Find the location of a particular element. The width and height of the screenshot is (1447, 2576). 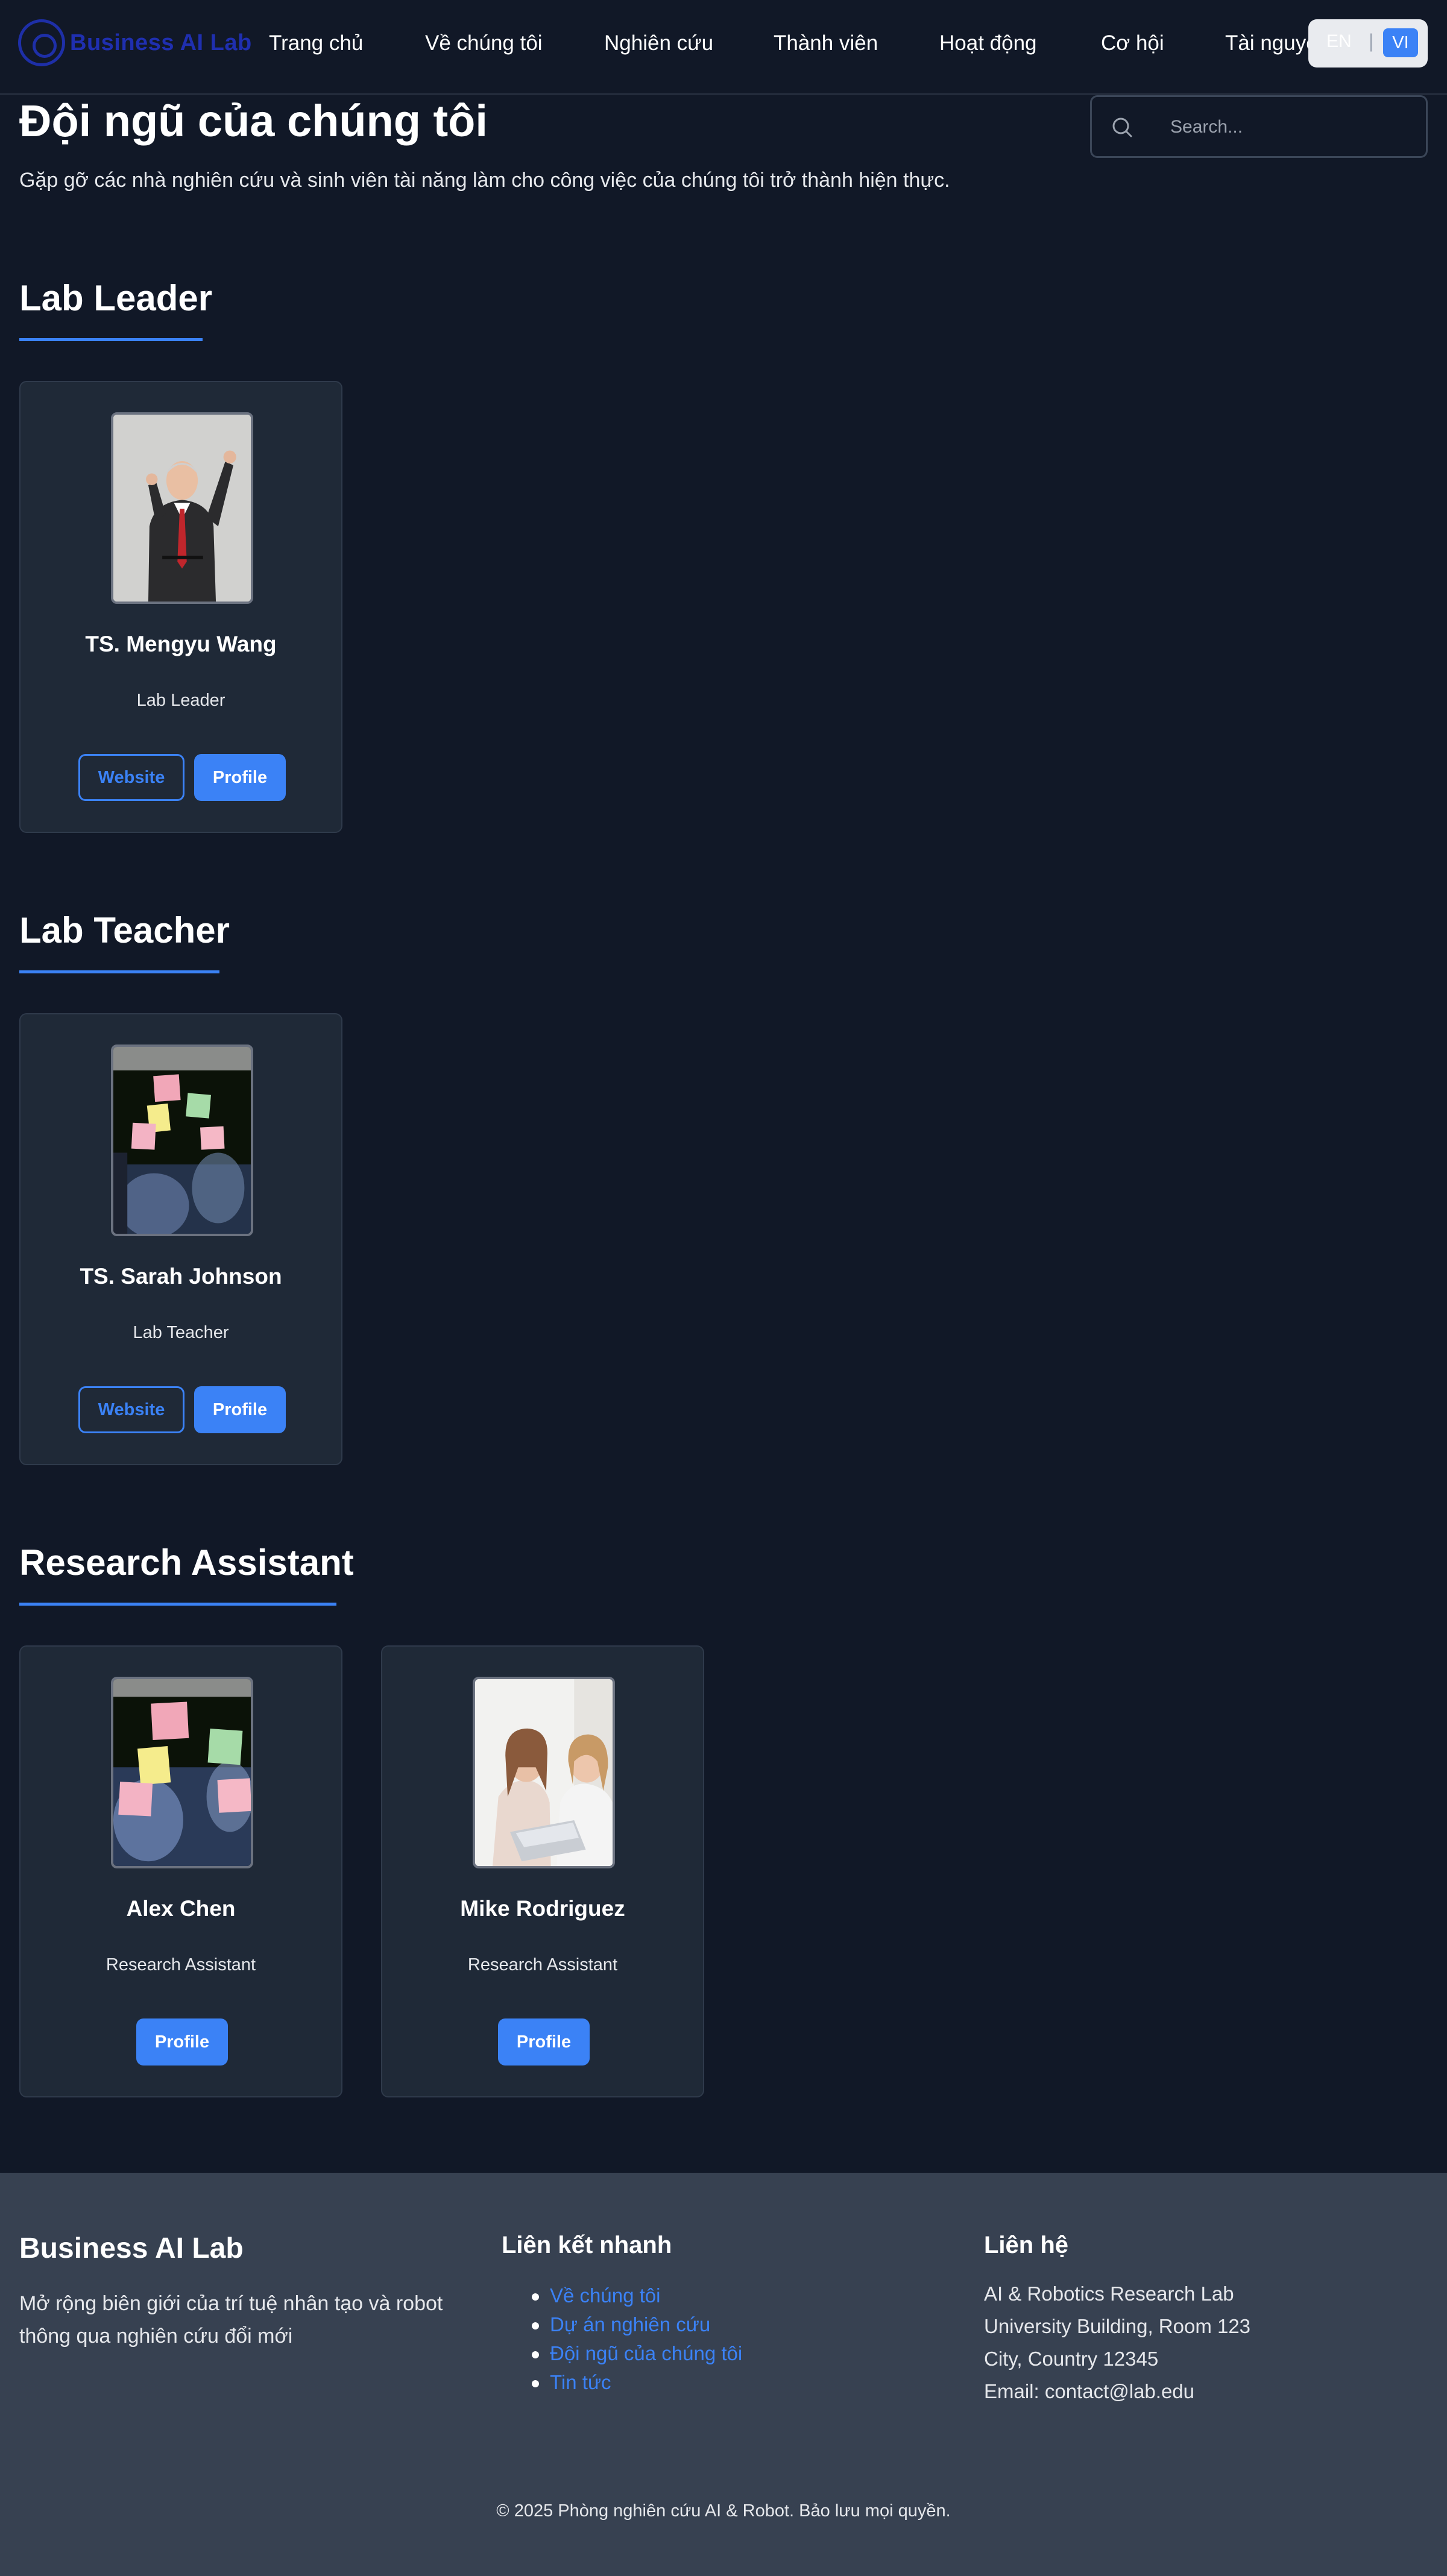

section-title-research-assistant: Research Assistant is located at coordinates (186, 1562).